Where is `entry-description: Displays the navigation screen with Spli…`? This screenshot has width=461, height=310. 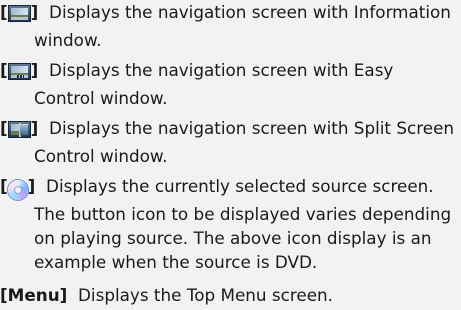
entry-description: Displays the navigation screen with Spli… is located at coordinates (244, 142).